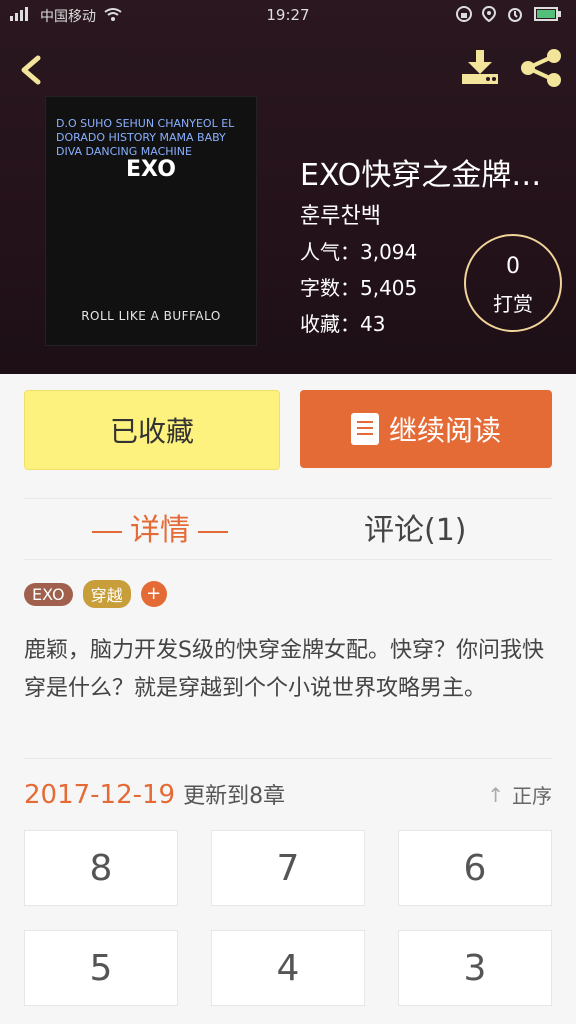  What do you see at coordinates (288, 868) in the screenshot?
I see `chapter-button: 7` at bounding box center [288, 868].